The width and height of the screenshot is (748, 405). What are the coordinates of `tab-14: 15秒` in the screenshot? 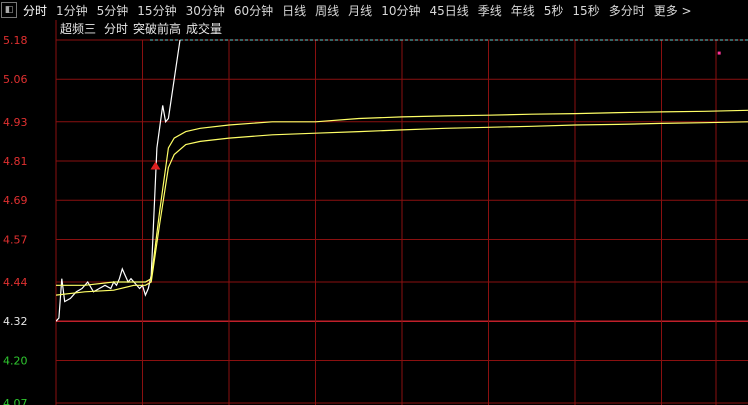 It's located at (585, 10).